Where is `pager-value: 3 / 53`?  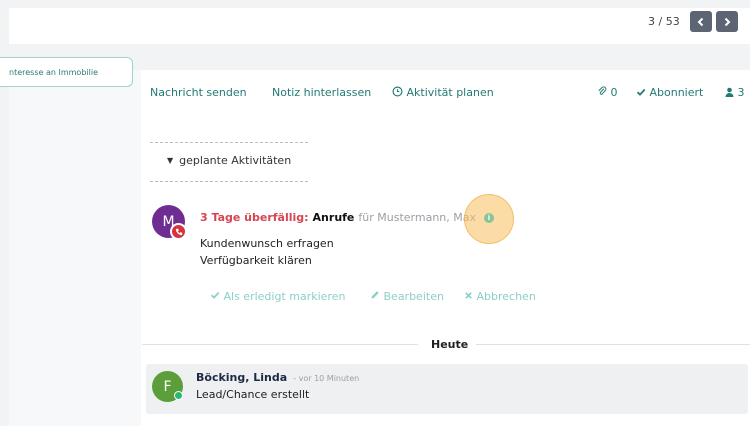
pager-value: 3 / 53 is located at coordinates (664, 21).